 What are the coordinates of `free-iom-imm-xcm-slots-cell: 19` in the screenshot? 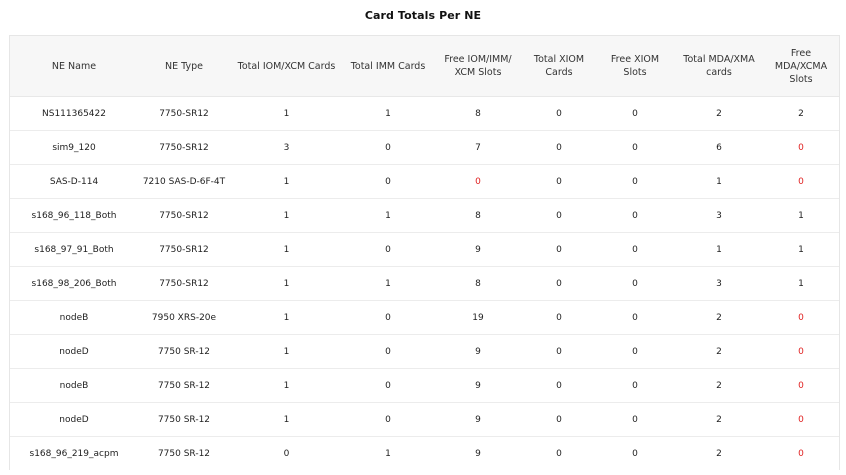 It's located at (478, 317).